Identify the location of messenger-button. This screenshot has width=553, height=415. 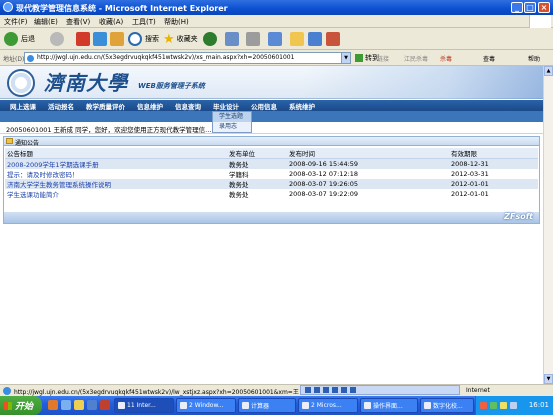
(315, 39).